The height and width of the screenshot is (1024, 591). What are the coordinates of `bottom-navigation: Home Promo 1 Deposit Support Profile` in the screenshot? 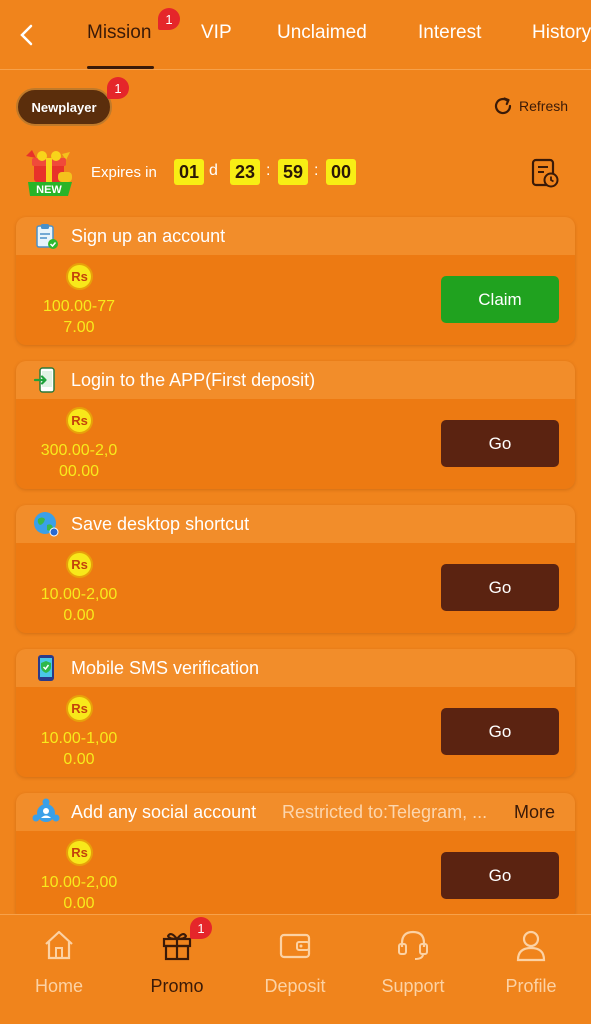 It's located at (295, 969).